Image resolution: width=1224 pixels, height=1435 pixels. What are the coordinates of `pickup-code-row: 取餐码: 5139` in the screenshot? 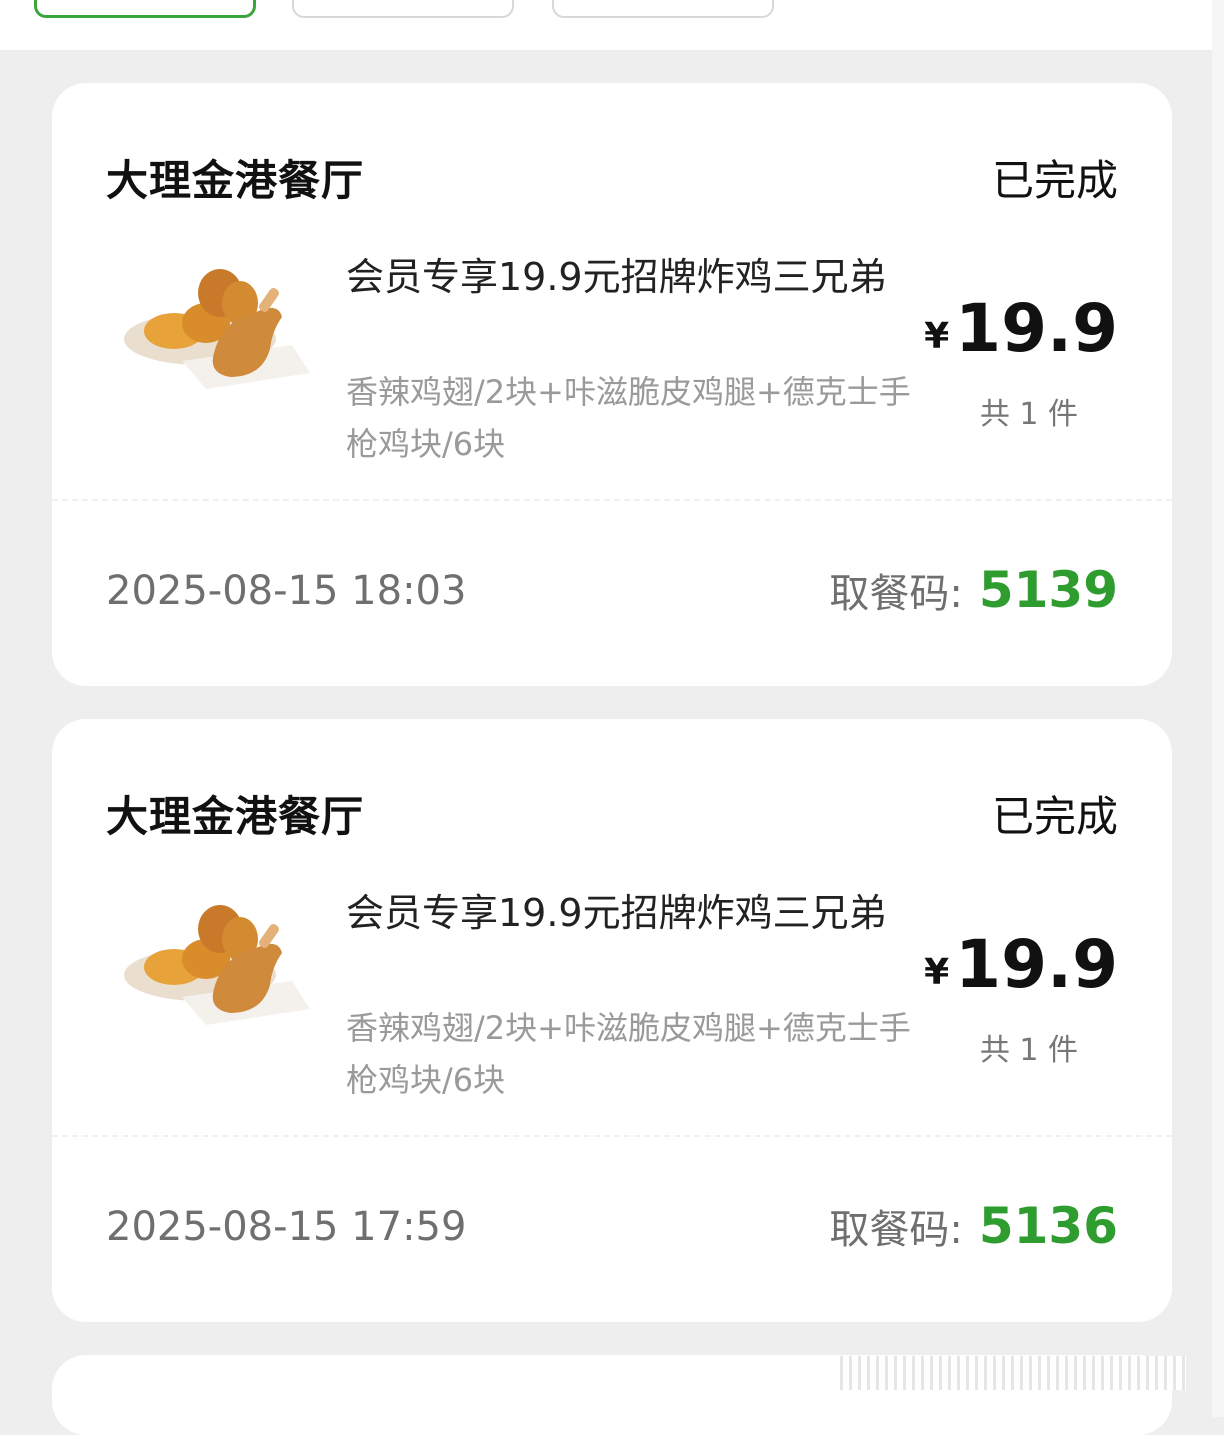 It's located at (973, 590).